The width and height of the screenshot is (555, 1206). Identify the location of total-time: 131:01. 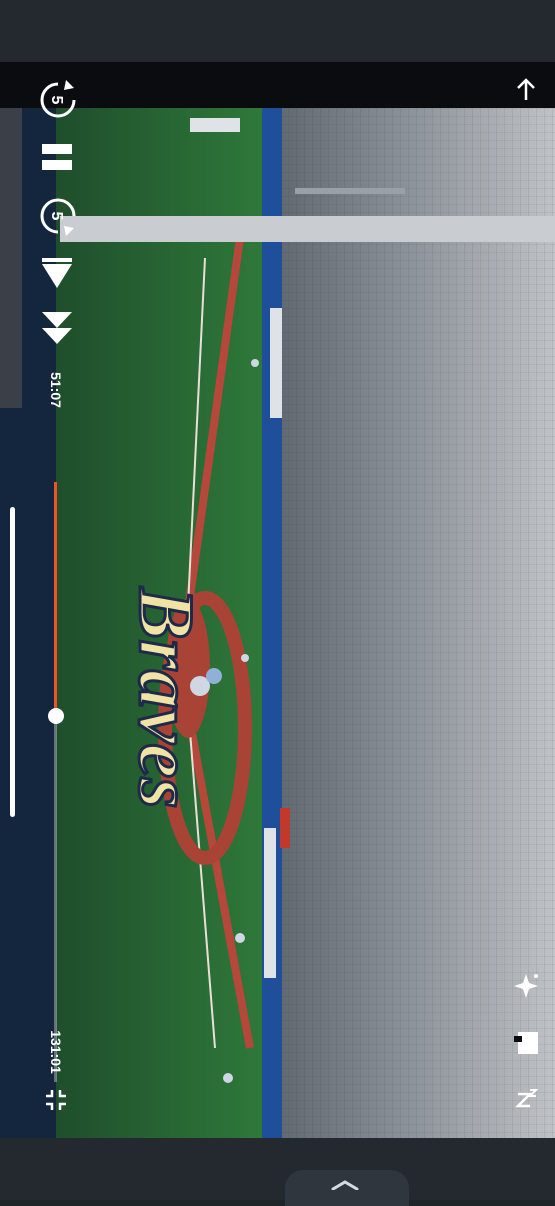
(56, 1052).